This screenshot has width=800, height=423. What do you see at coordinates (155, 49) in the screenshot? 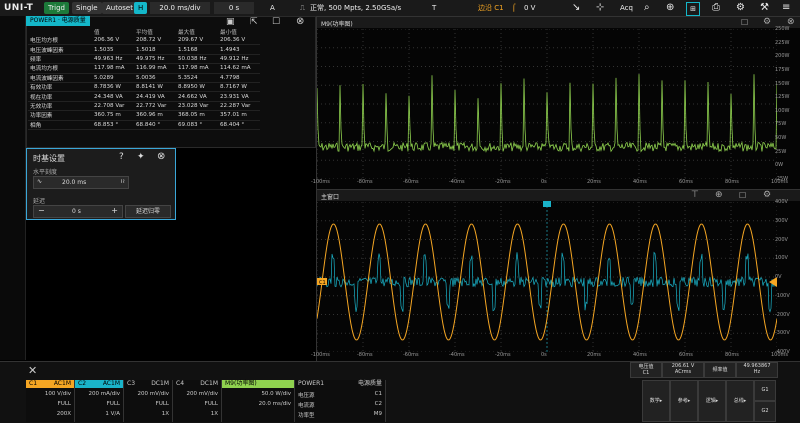
I see `measurement-value: 1.5018` at bounding box center [155, 49].